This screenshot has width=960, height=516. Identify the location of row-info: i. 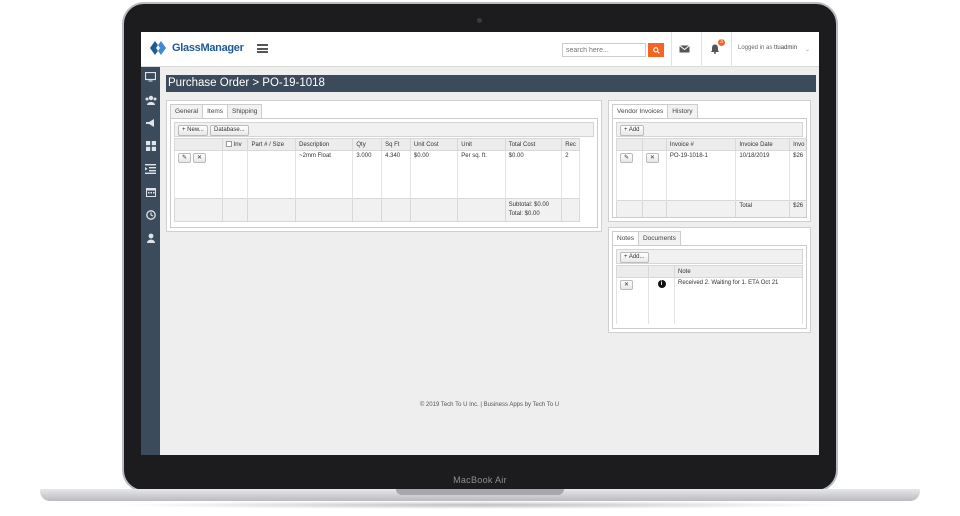
(661, 300).